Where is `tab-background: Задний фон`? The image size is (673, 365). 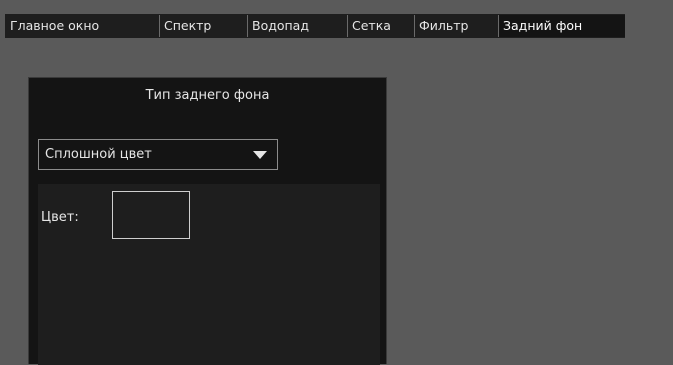 tab-background: Задний фон is located at coordinates (561, 26).